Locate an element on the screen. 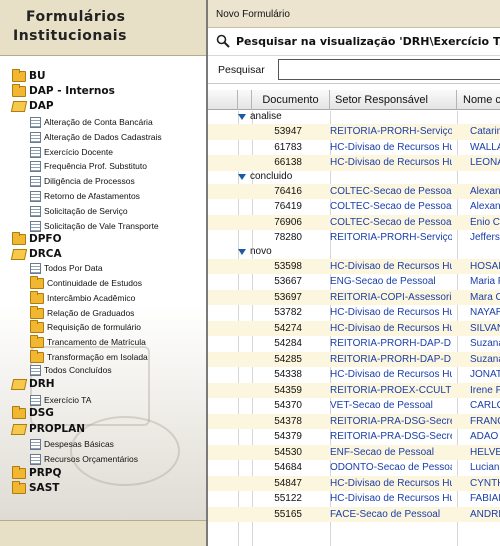  nav-item-label: Solicitação de Vale Transporte is located at coordinates (101, 226).